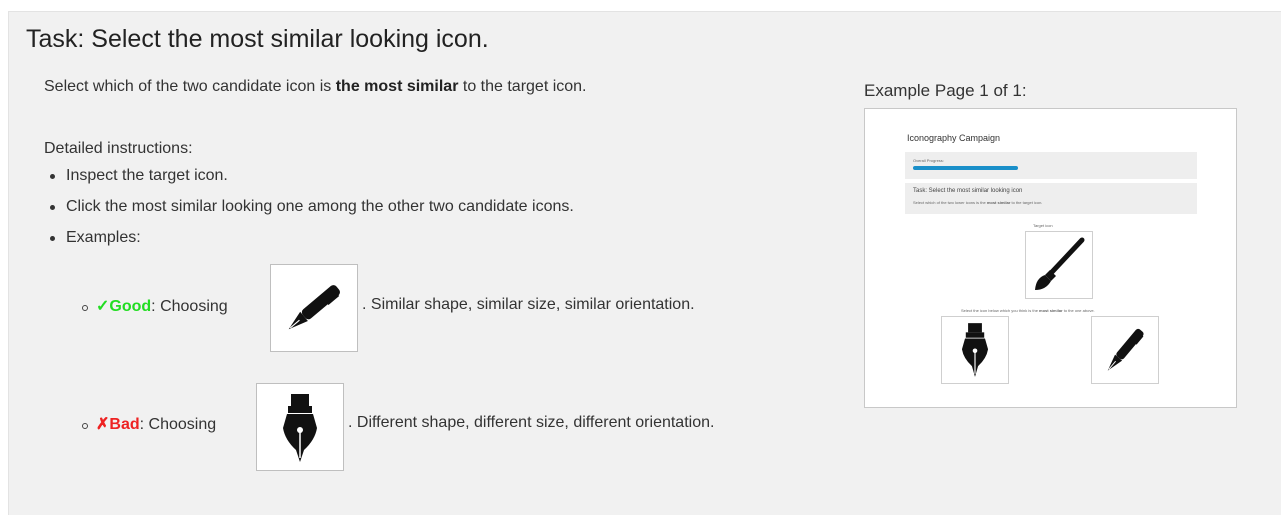 The image size is (1281, 515). I want to click on preview-select-post: to the one above., so click(1078, 310).